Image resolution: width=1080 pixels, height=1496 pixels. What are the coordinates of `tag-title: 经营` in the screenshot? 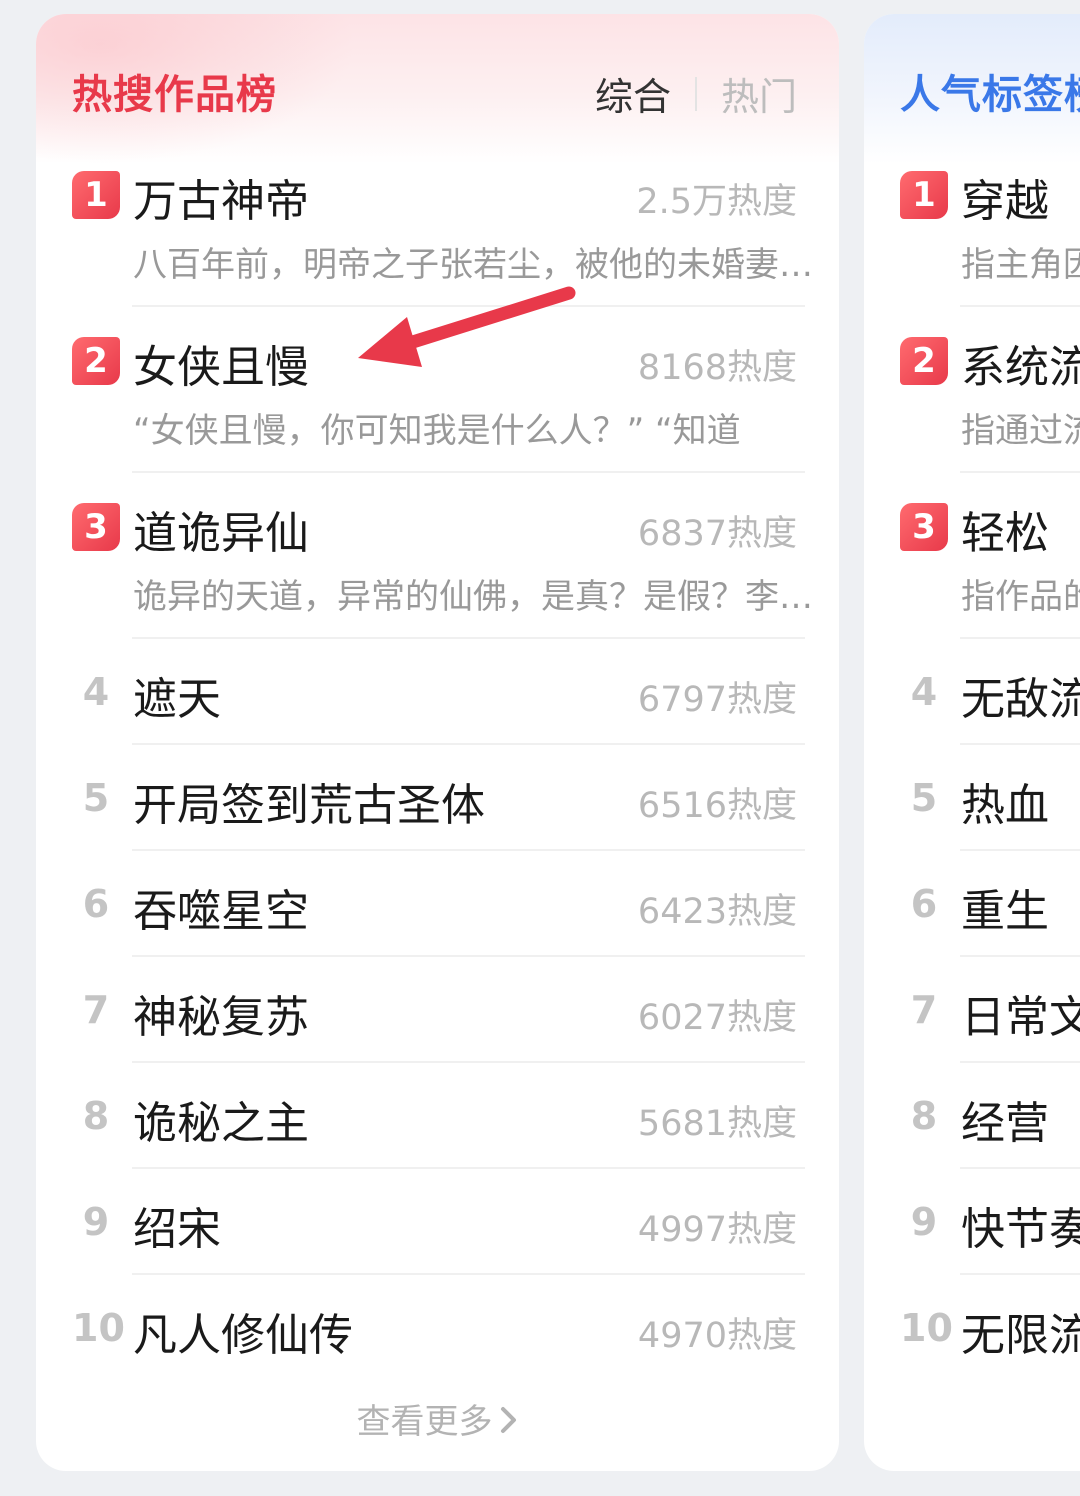 It's located at (1005, 1123).